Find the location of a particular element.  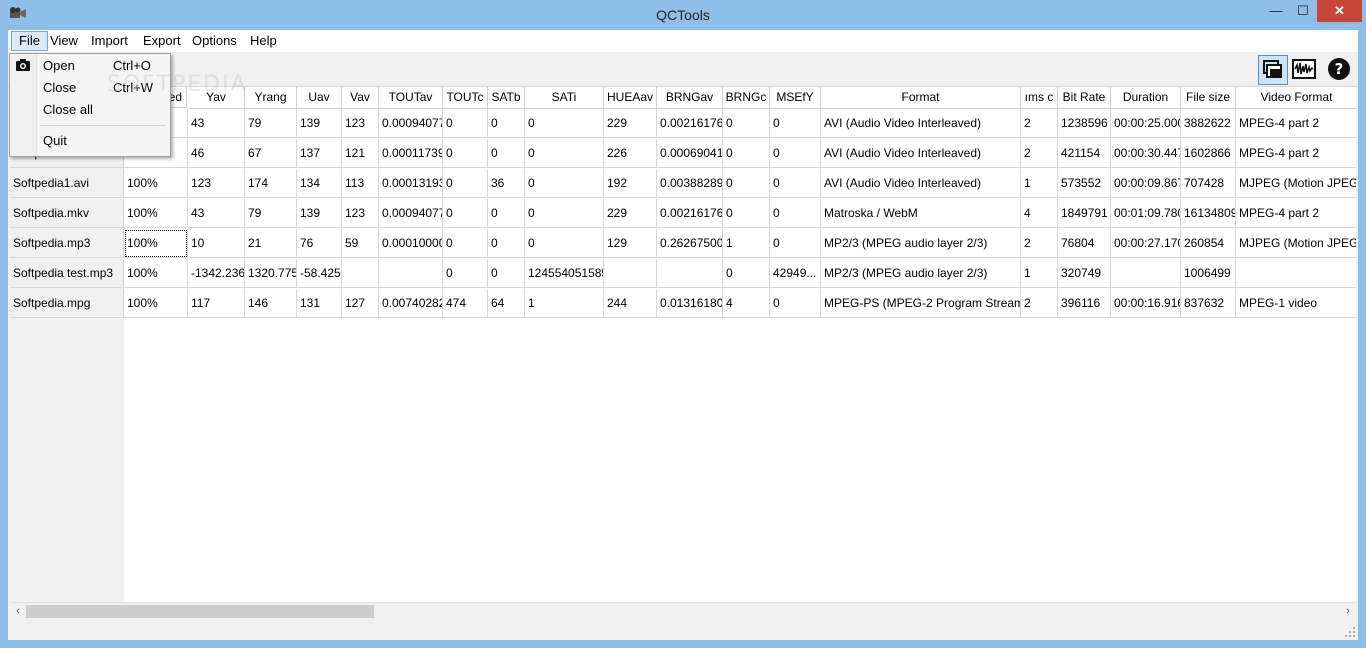

cell-col-bitrate: 573552 is located at coordinates (1084, 183).